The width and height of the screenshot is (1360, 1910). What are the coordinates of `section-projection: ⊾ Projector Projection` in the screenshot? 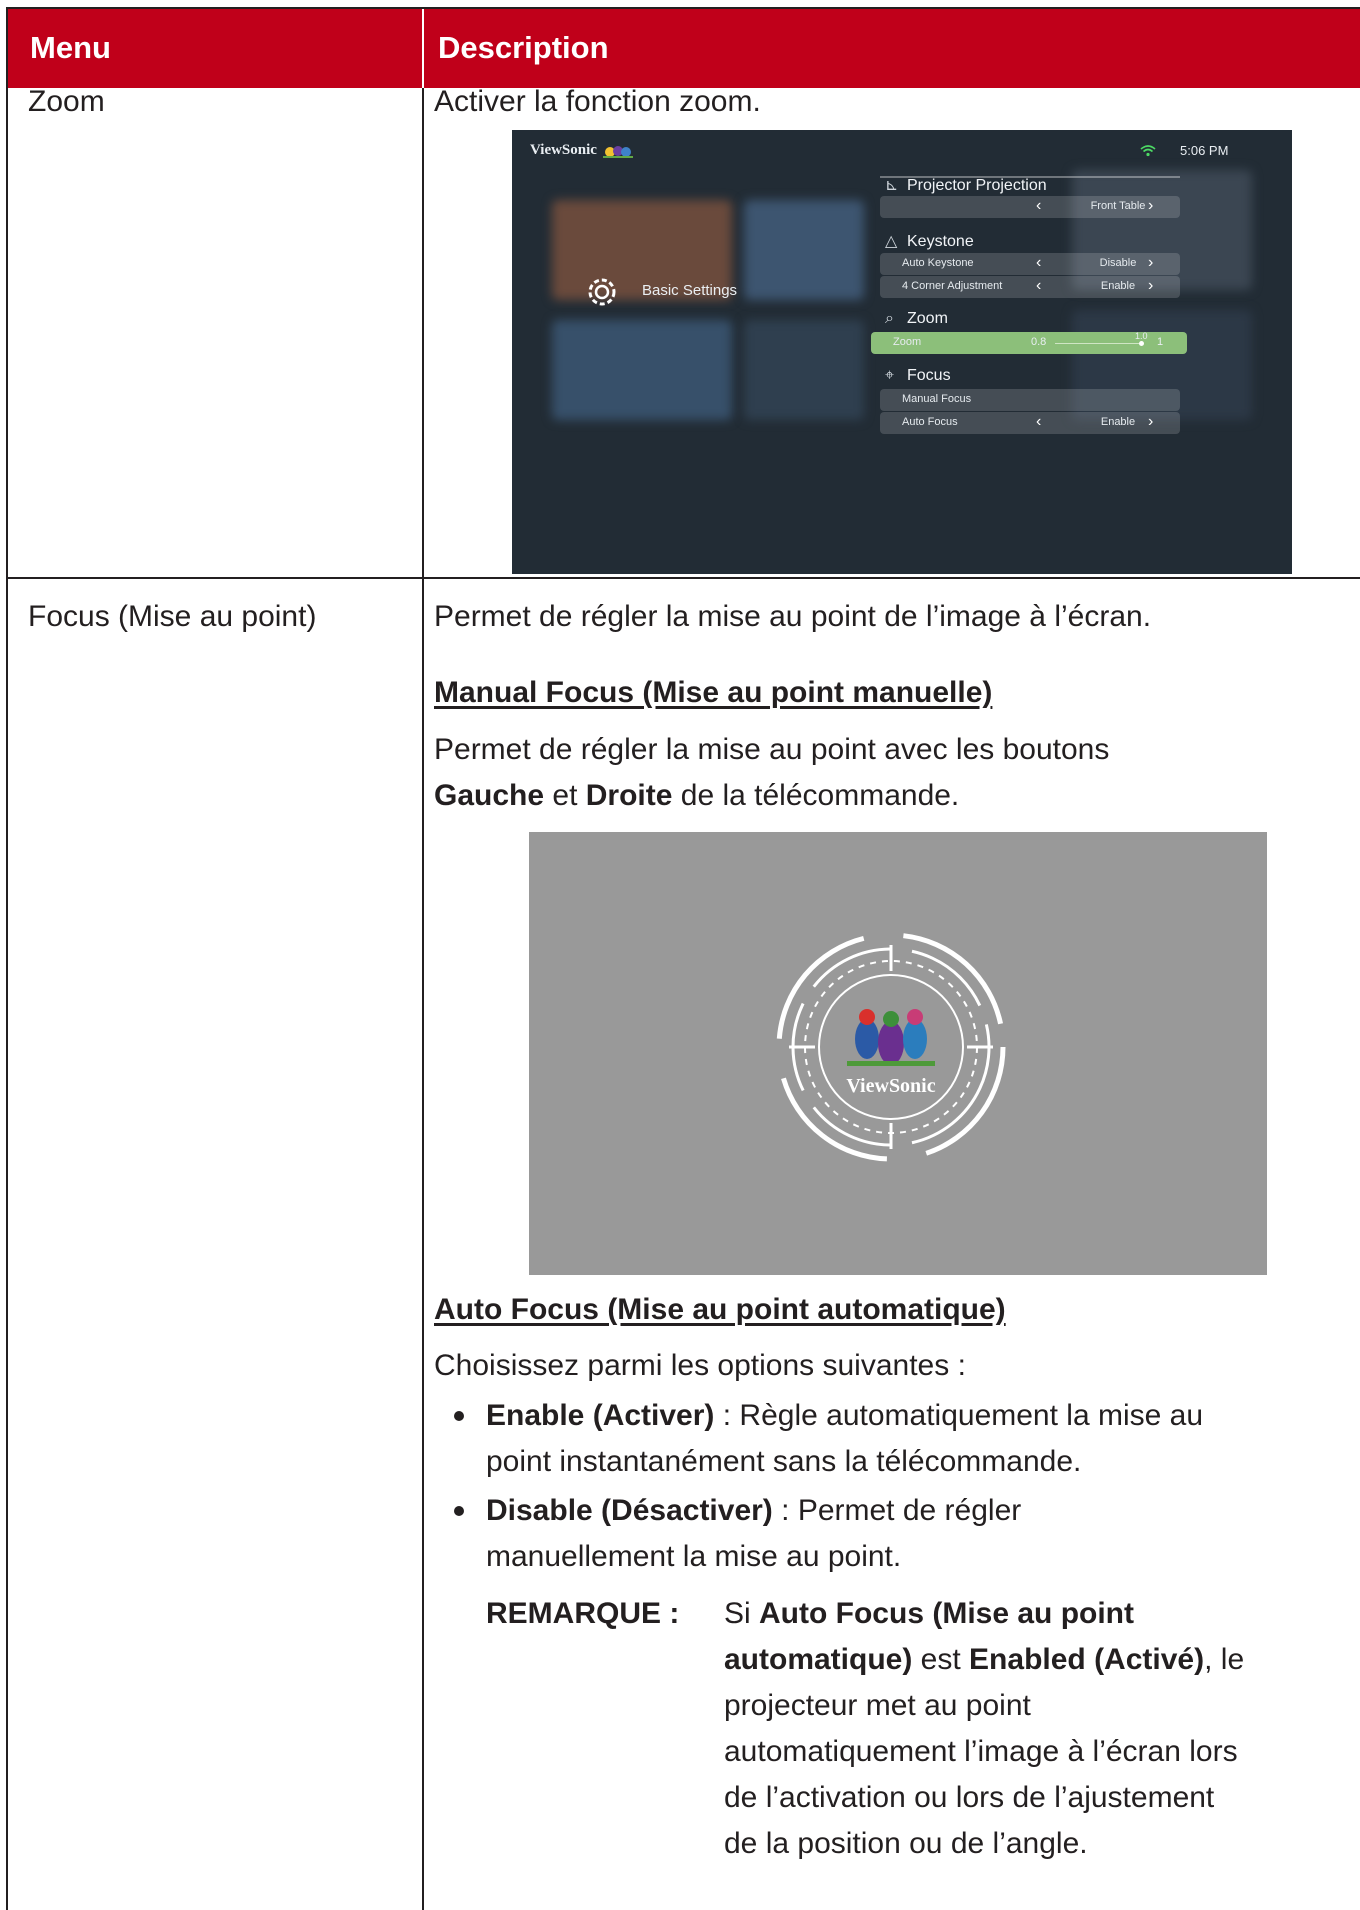 It's located at (966, 185).